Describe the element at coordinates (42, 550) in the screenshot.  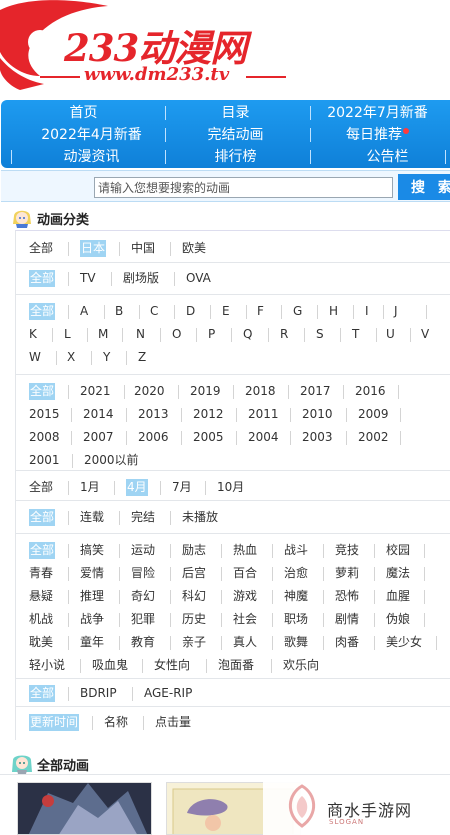
I see `genre-option: 全部` at that location.